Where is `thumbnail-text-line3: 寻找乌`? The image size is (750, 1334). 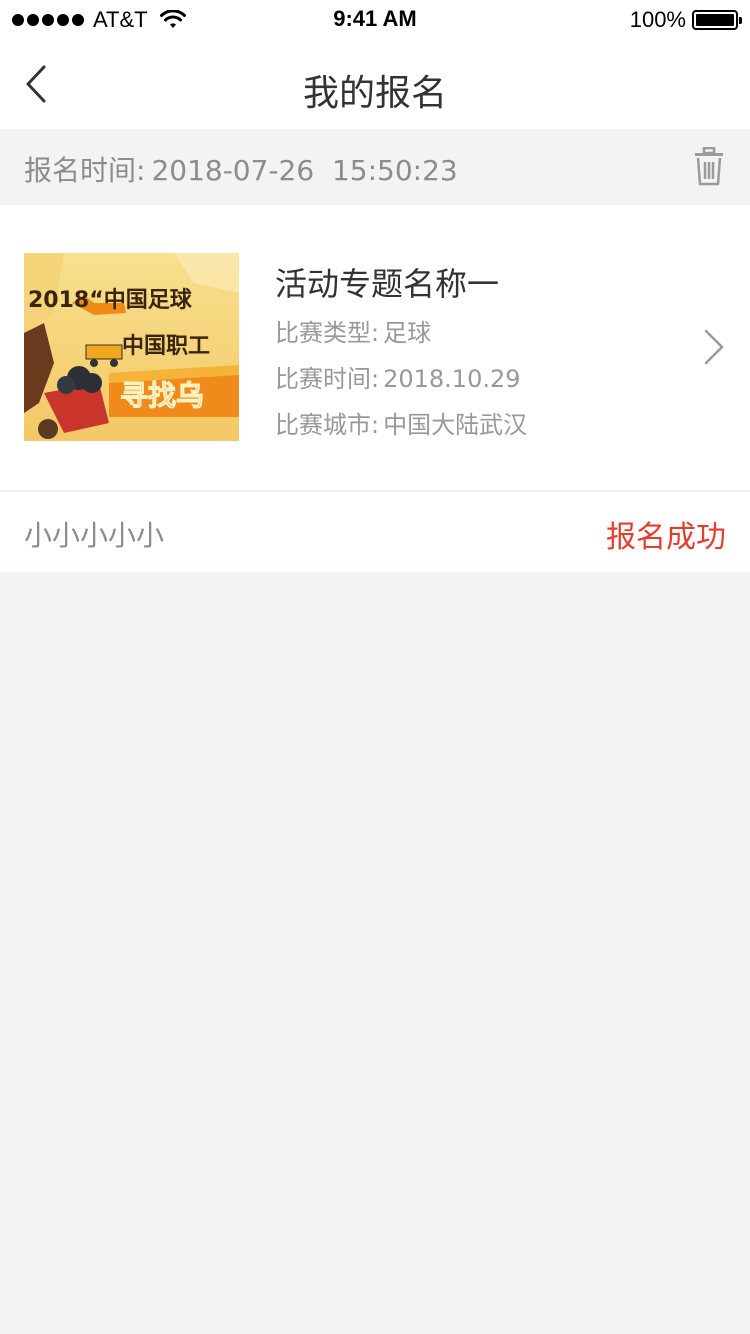
thumbnail-text-line3: 寻找乌 is located at coordinates (162, 395).